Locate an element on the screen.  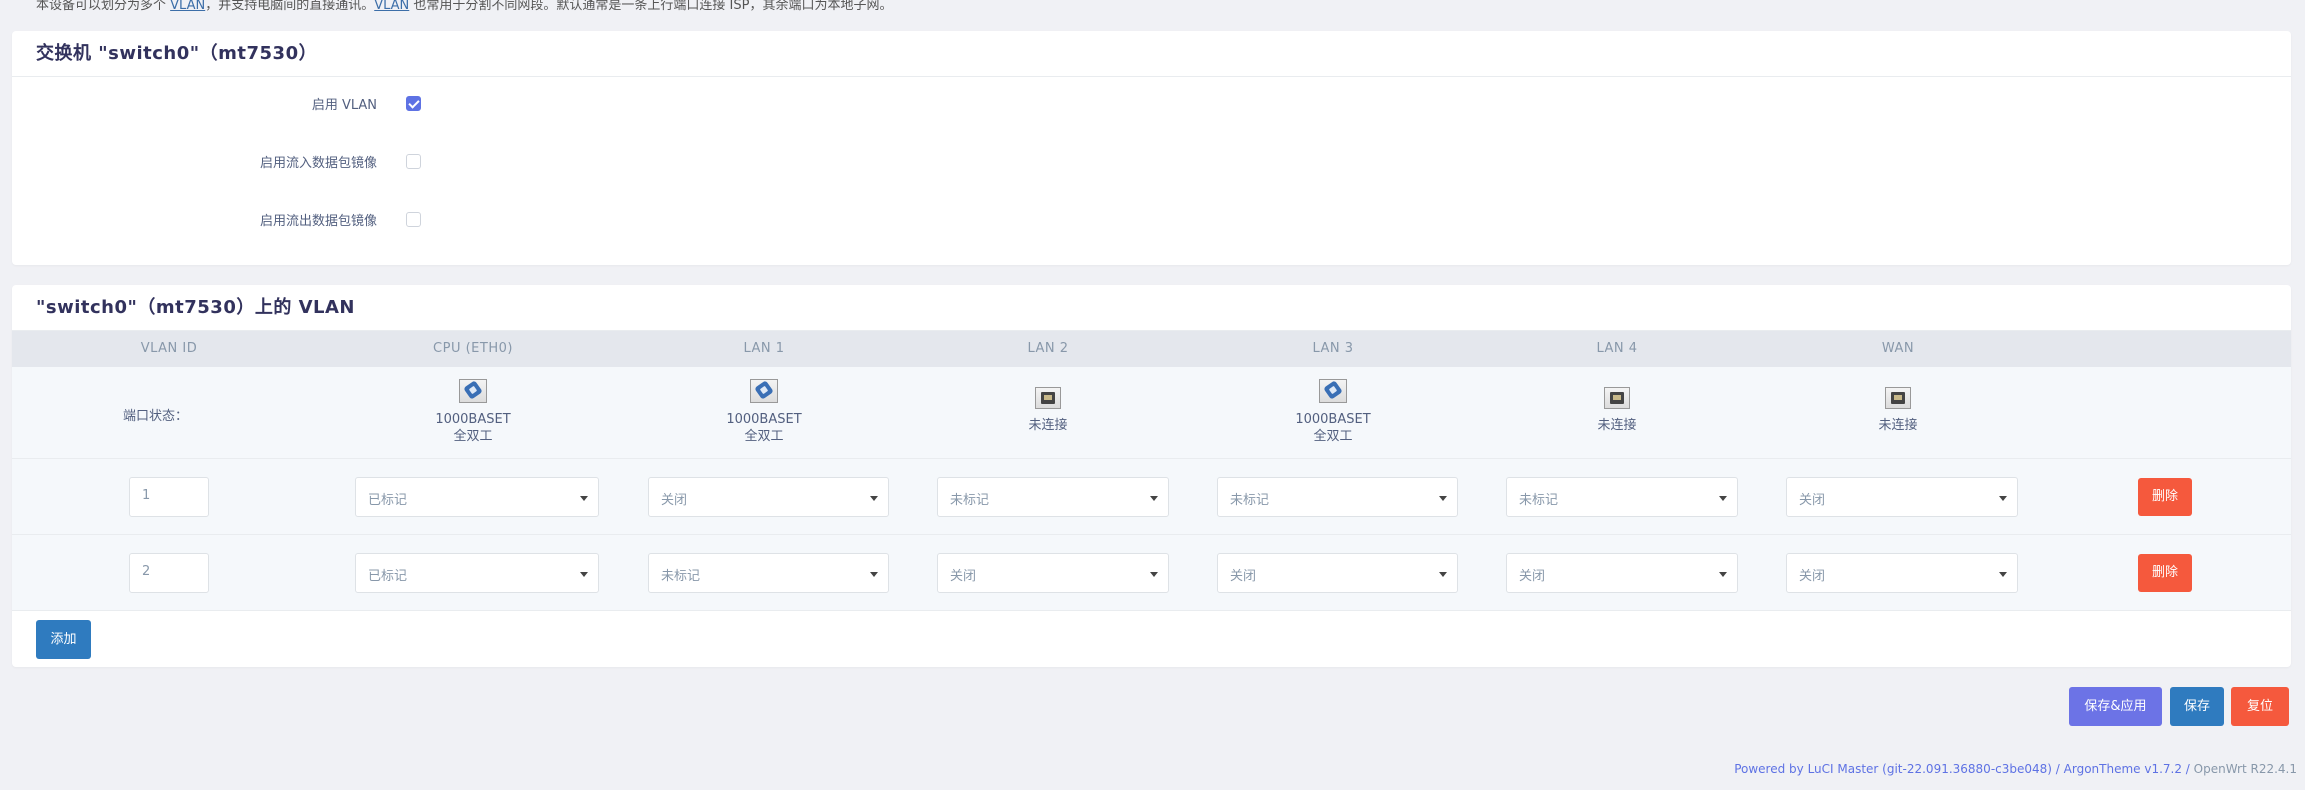
intro-text-a: 本设备可以划分为多个 is located at coordinates (103, 6).